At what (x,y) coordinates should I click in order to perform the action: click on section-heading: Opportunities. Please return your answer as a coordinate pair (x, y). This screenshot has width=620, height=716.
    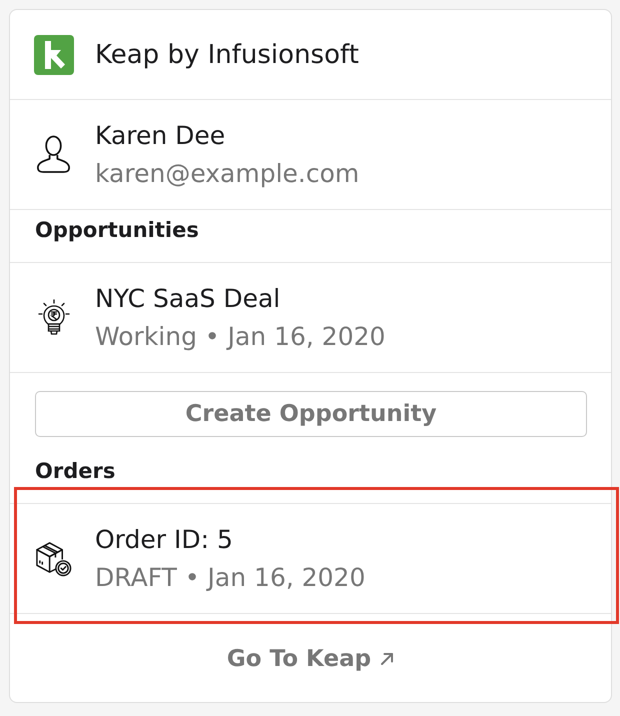
    Looking at the image, I should click on (117, 230).